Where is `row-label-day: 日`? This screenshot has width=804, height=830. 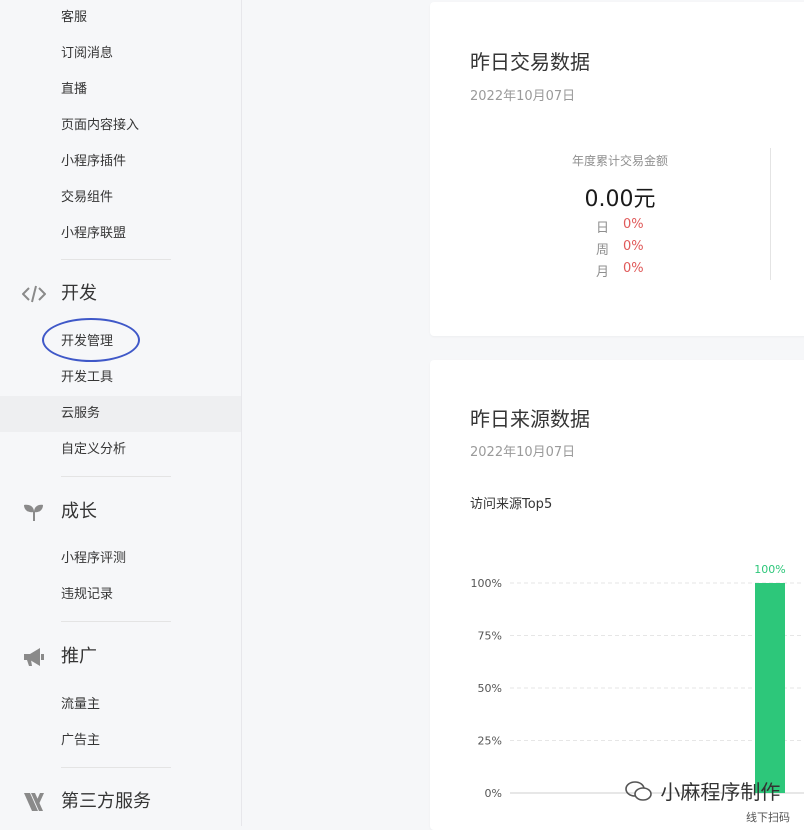 row-label-day: 日 is located at coordinates (603, 228).